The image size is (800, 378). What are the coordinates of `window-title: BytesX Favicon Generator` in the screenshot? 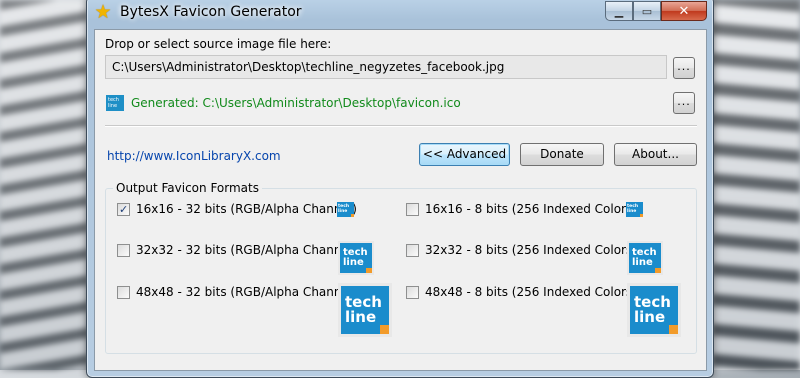 It's located at (211, 12).